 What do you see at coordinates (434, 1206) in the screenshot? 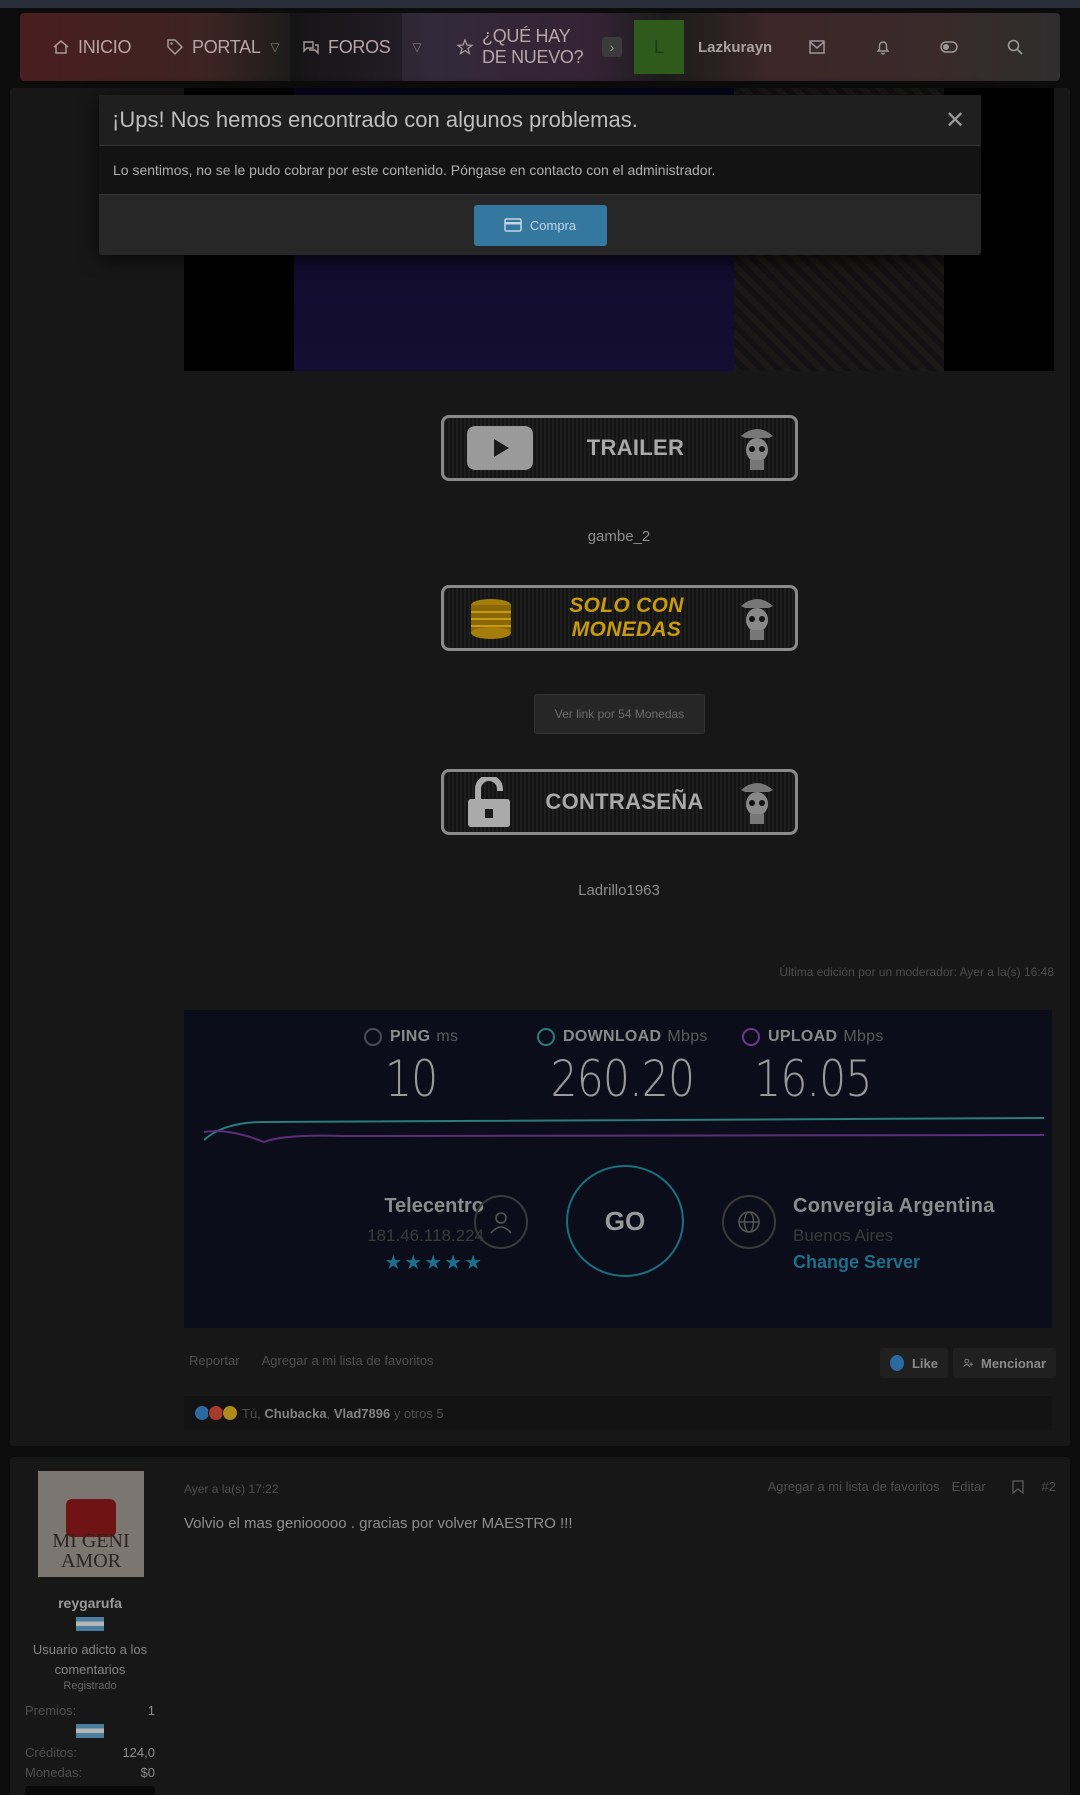
I see `isp-name: Telecentro` at bounding box center [434, 1206].